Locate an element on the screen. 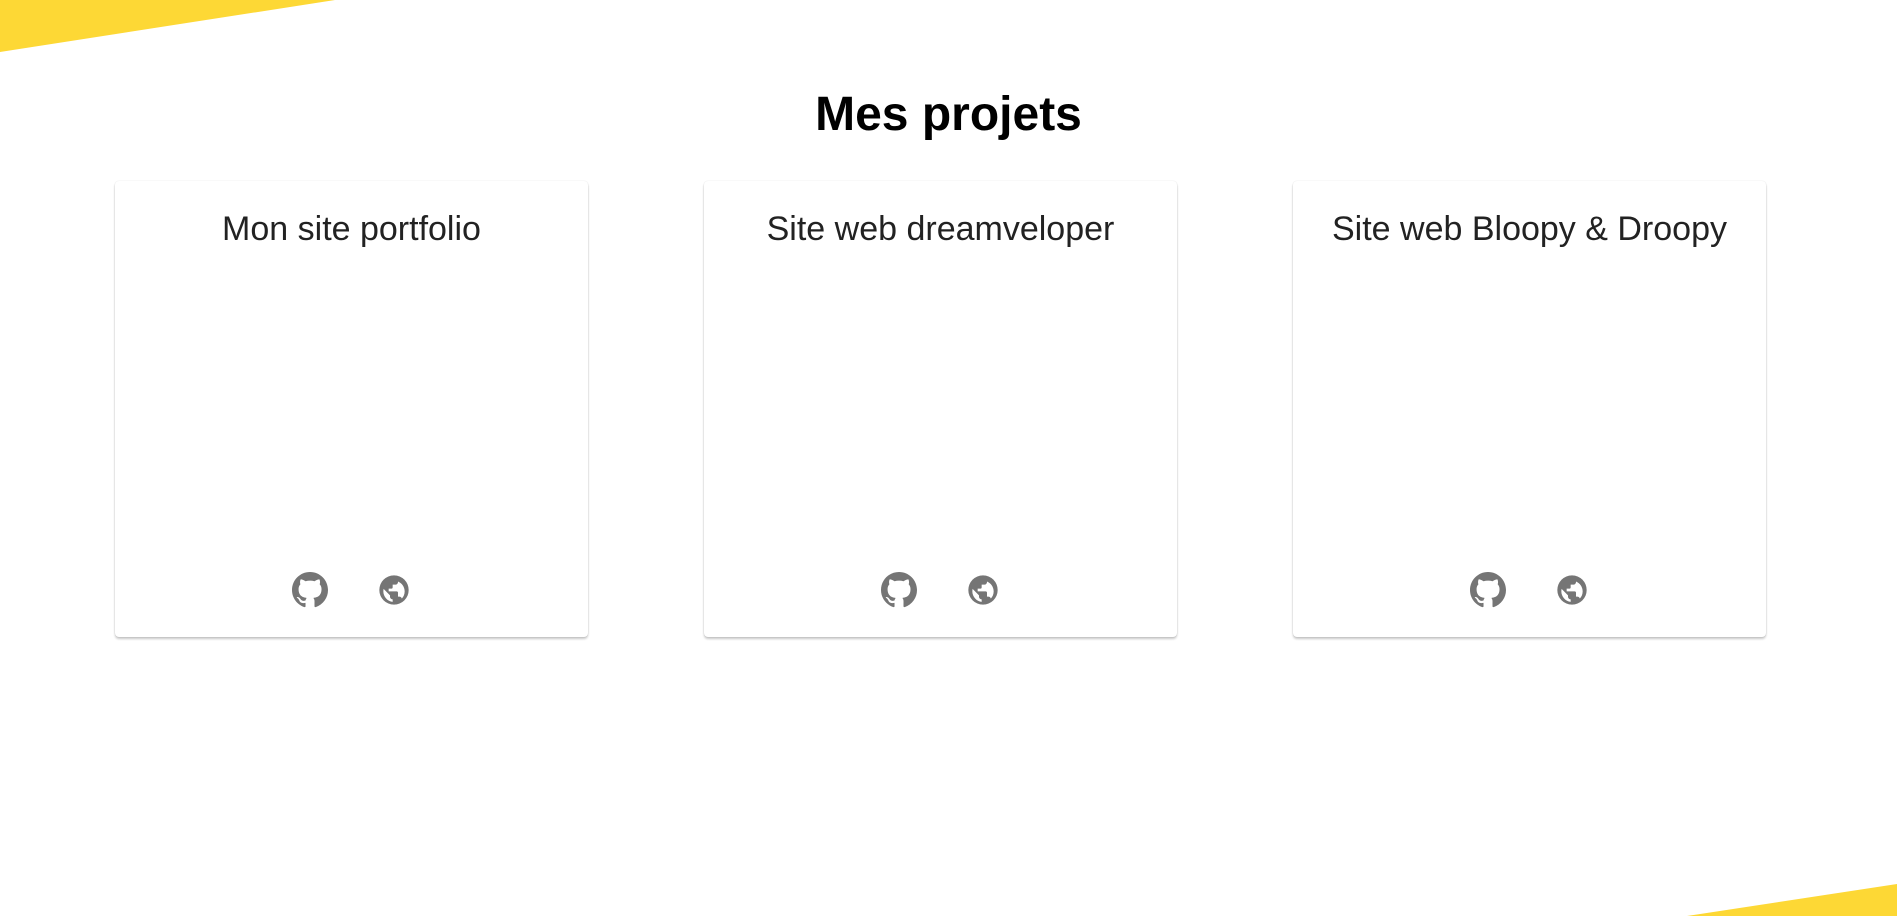 This screenshot has height=916, width=1897. project-title: Mon site portfolio is located at coordinates (351, 229).